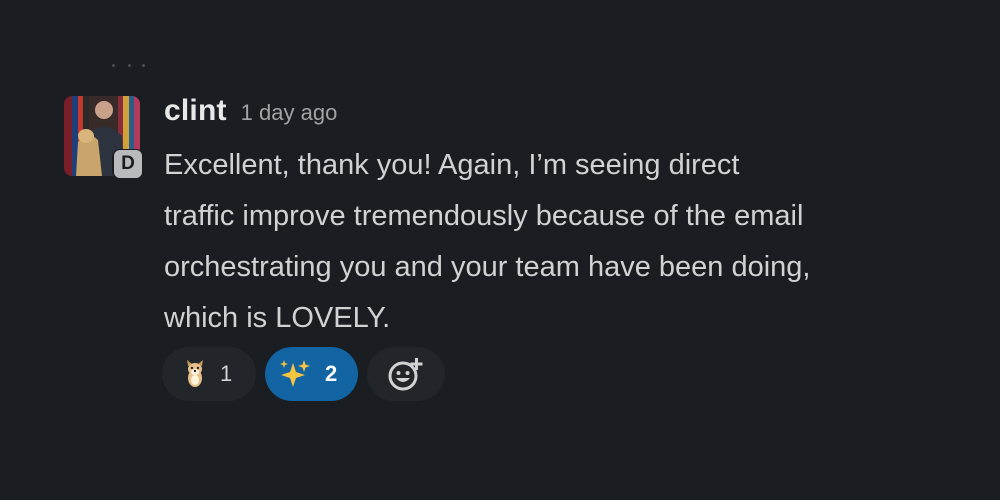  I want to click on status-badge: D, so click(128, 164).